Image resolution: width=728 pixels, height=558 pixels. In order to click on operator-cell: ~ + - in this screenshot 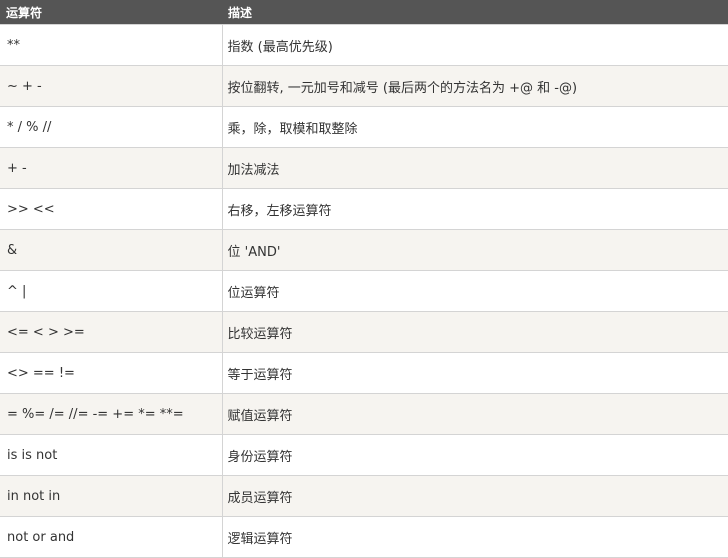, I will do `click(111, 86)`.